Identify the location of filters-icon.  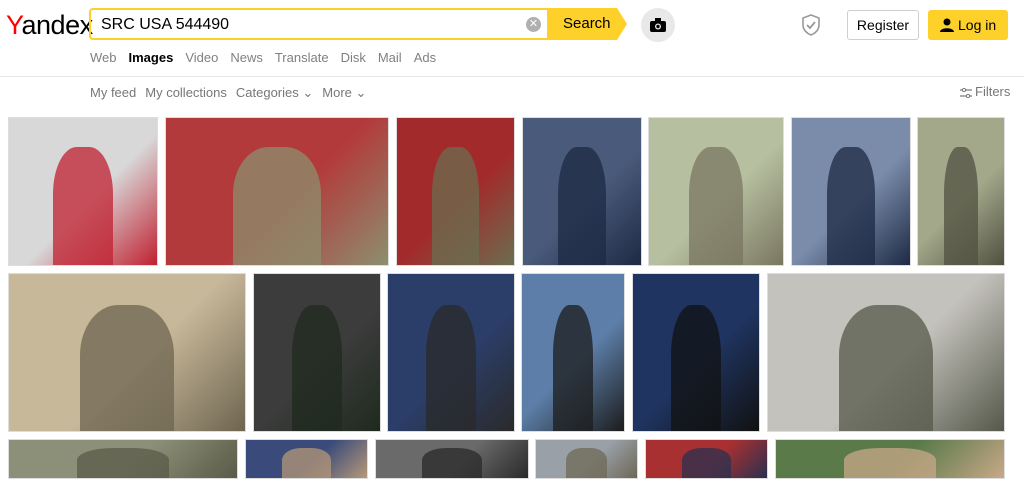
(966, 92).